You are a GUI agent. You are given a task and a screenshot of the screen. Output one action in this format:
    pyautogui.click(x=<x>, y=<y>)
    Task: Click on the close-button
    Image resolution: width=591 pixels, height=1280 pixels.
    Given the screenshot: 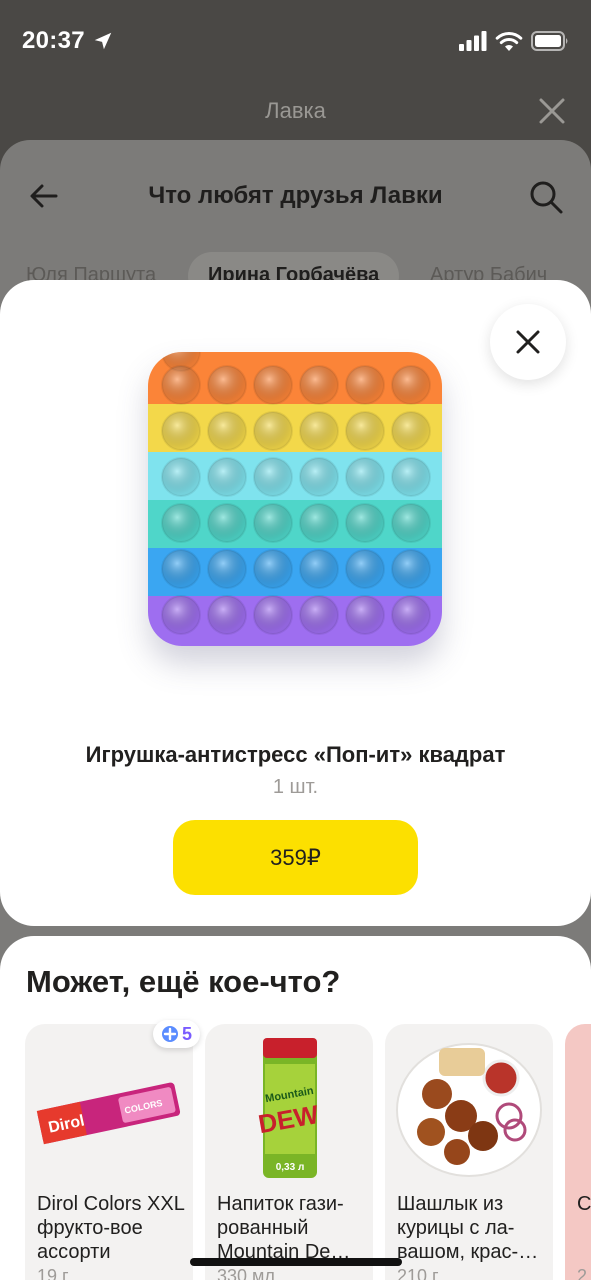 What is the action you would take?
    pyautogui.click(x=528, y=342)
    